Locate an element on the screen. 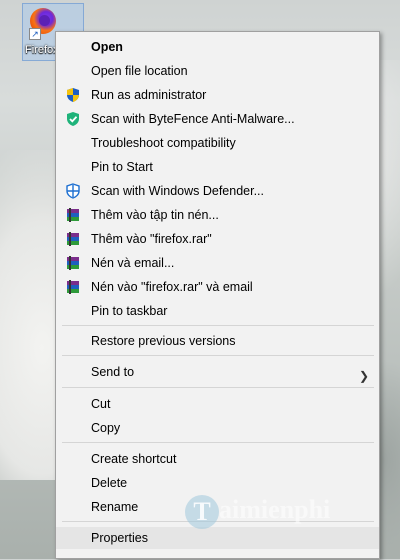 This screenshot has width=400, height=560. menu-item-label: Run as administrator is located at coordinates (149, 95).